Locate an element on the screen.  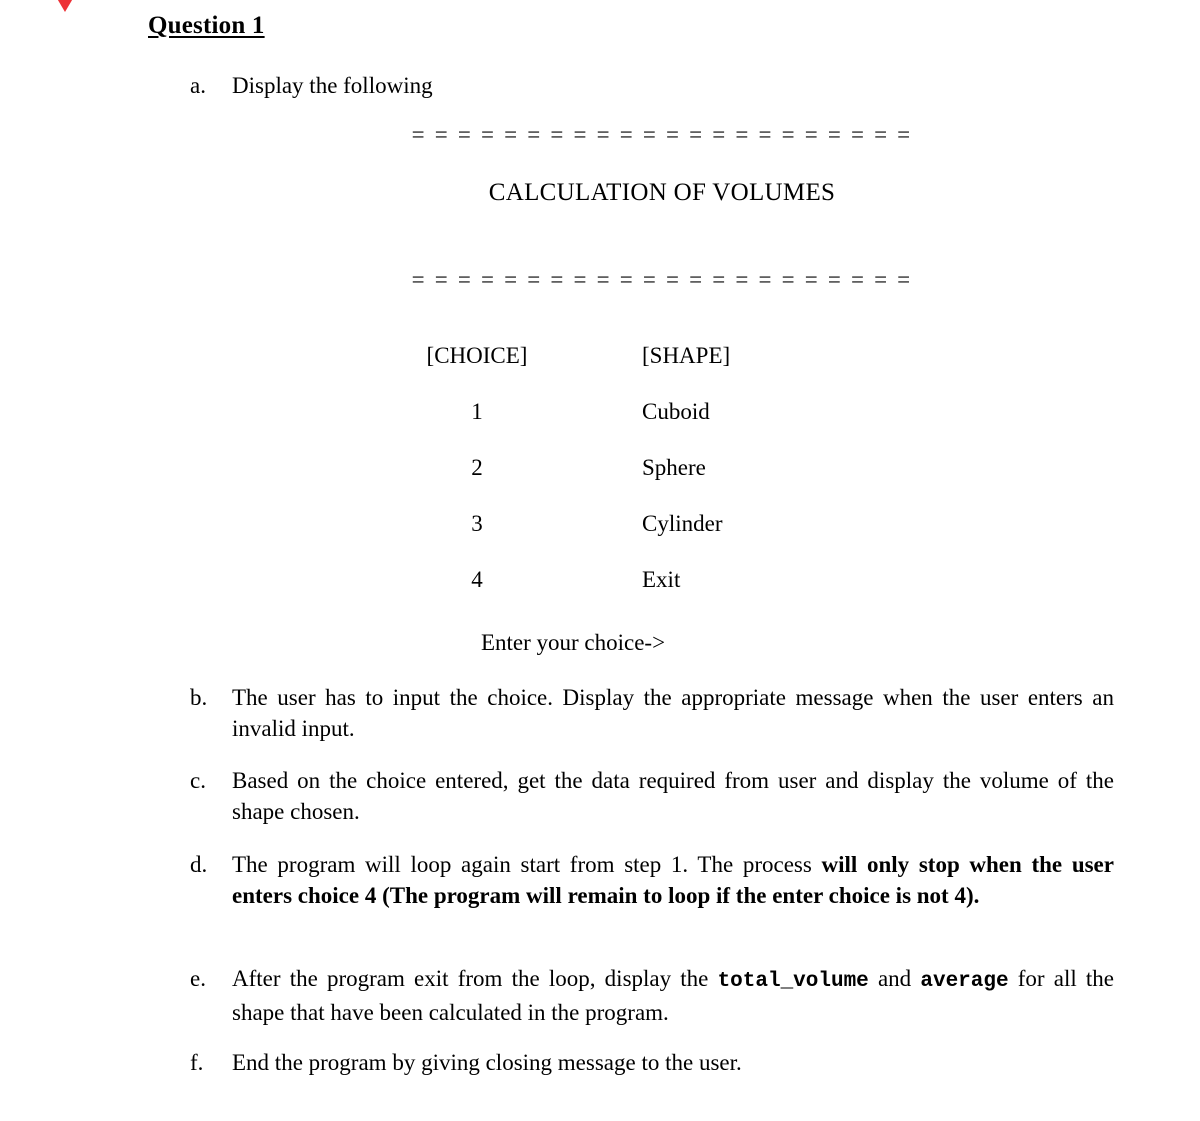
cell-shape: Cuboid is located at coordinates (676, 411).